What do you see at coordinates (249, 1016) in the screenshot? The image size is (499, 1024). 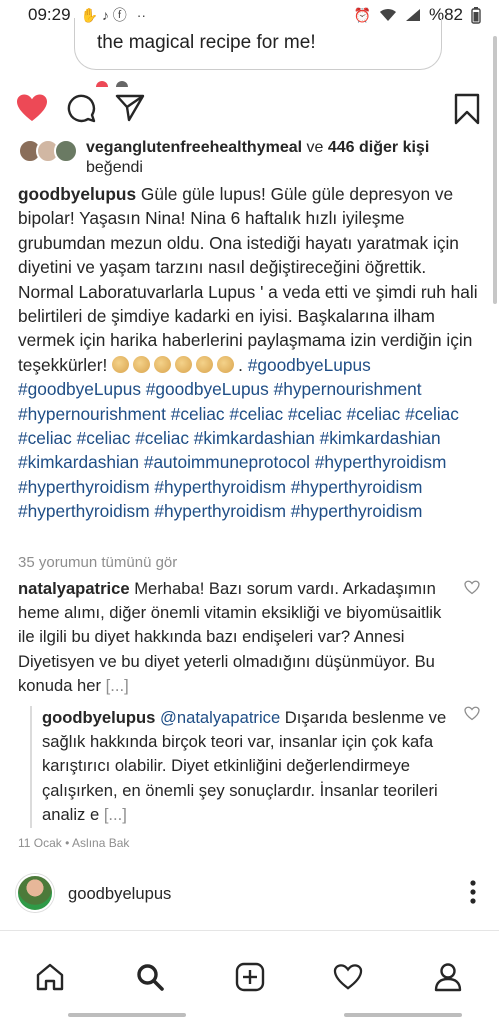 I see `gesture-bar` at bounding box center [249, 1016].